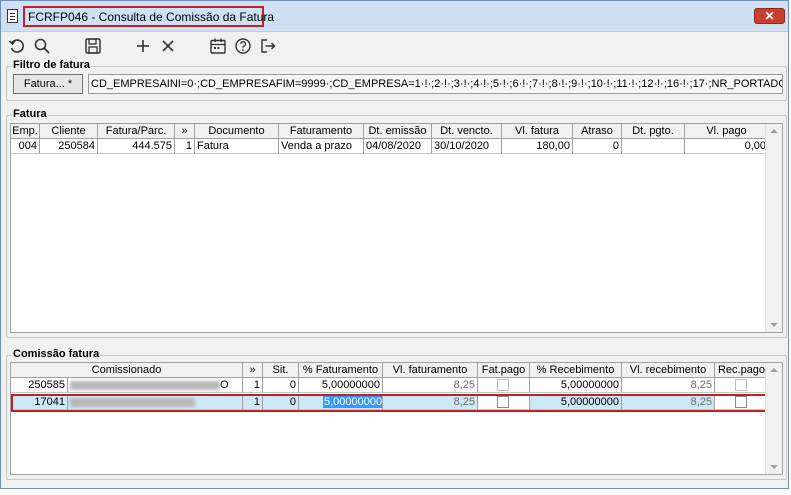 The image size is (791, 495). Describe the element at coordinates (341, 370) in the screenshot. I see `col-header-pct-faturamento: % Faturamento` at that location.